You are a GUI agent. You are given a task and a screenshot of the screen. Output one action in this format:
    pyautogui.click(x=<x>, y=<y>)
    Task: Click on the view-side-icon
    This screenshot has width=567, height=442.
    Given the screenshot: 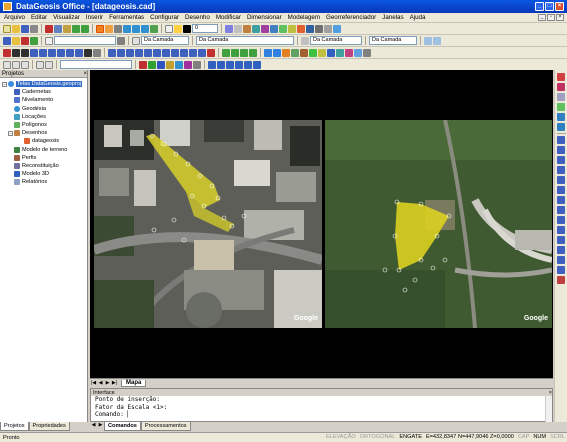 What is the action you would take?
    pyautogui.click(x=230, y=64)
    